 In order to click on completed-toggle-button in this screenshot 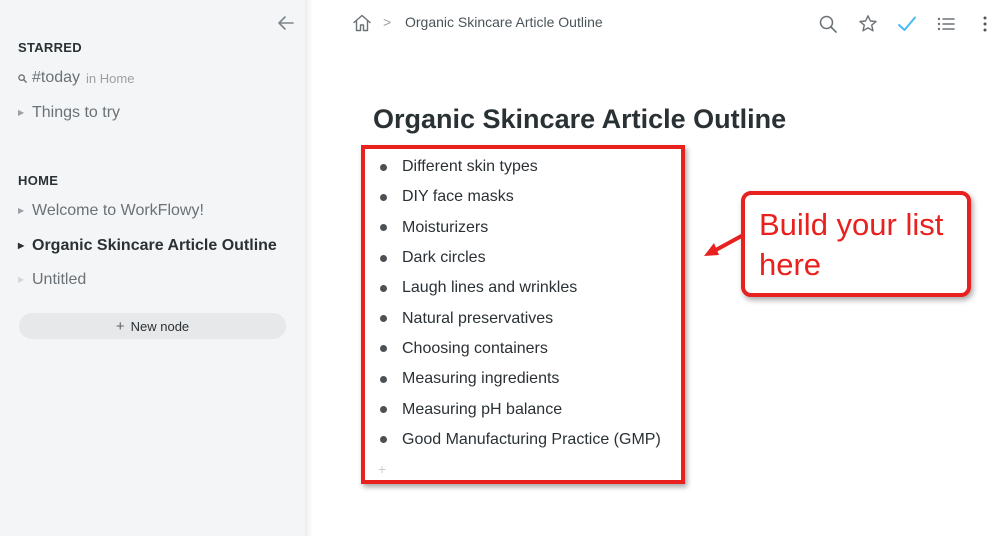, I will do `click(907, 24)`.